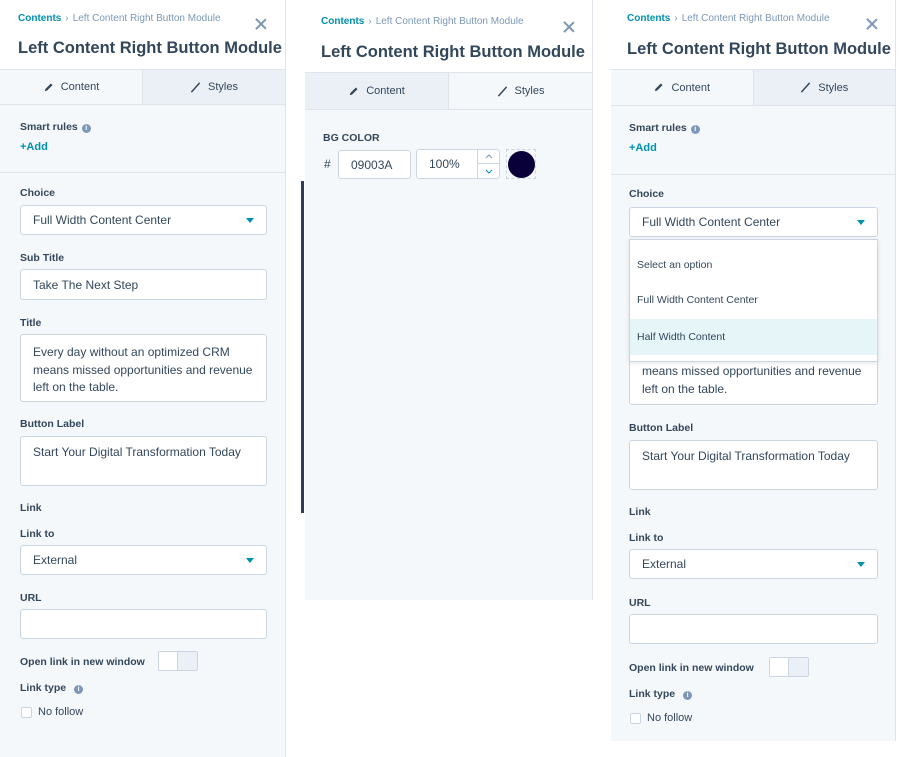 The width and height of the screenshot is (912, 757). I want to click on link-type-label: Link type i, so click(661, 694).